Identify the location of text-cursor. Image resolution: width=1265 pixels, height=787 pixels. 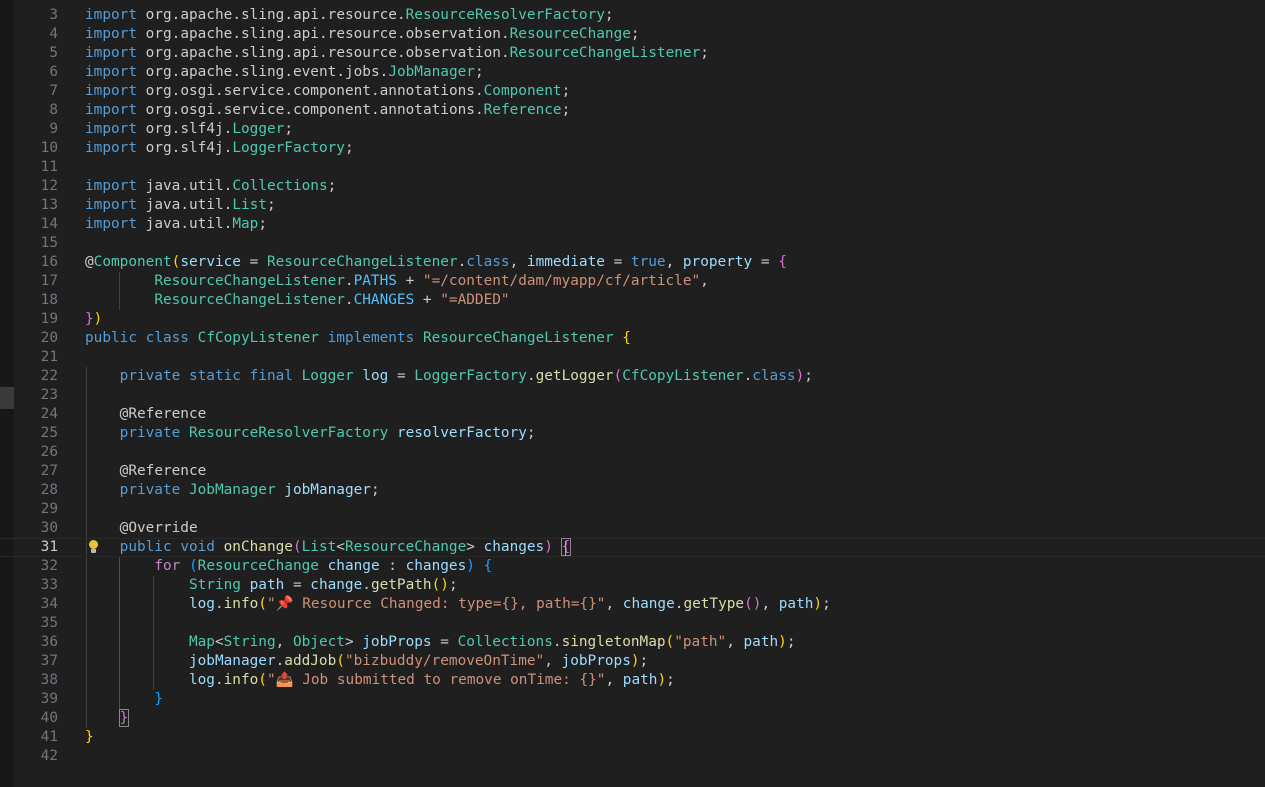
(565, 548).